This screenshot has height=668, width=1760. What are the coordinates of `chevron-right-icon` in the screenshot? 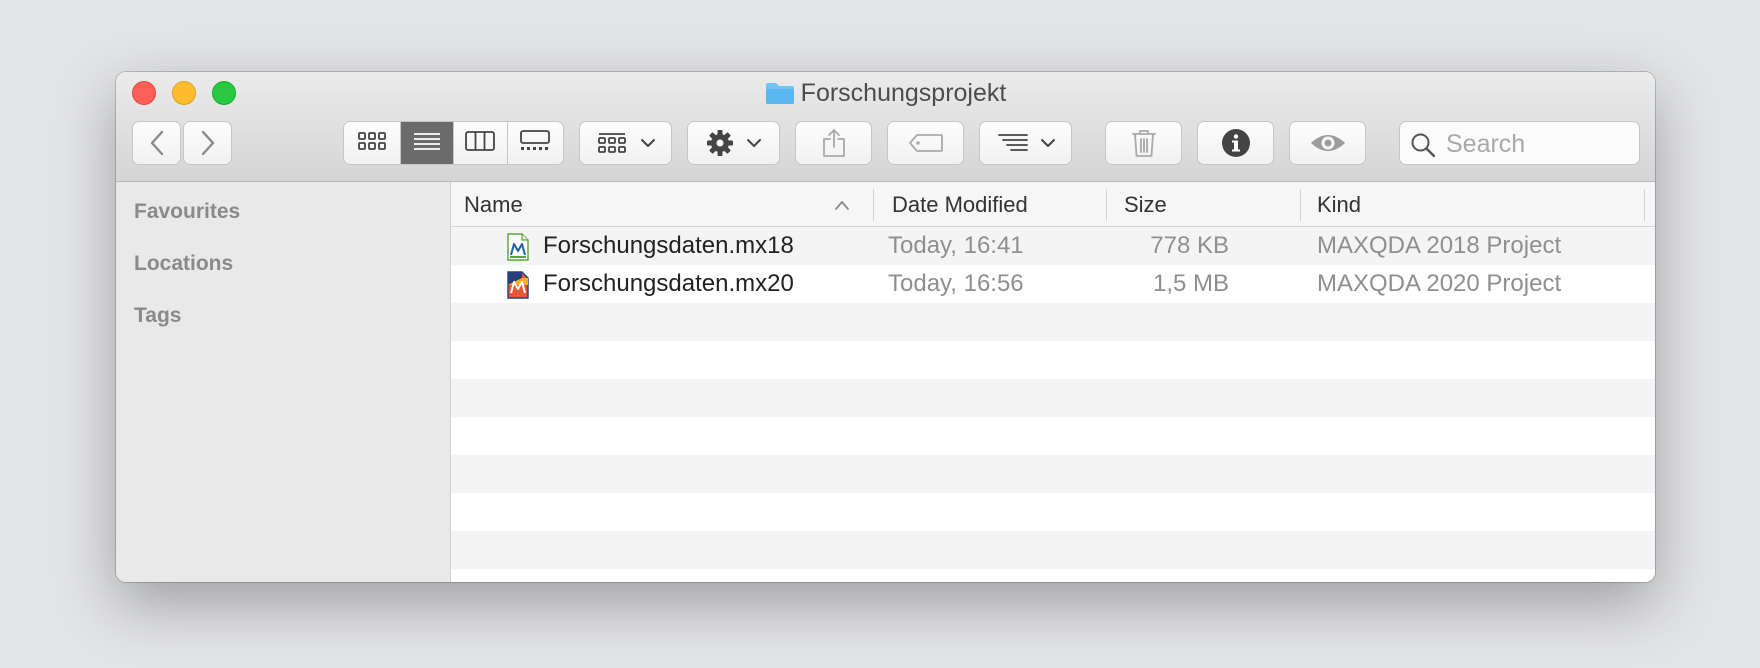 It's located at (208, 143).